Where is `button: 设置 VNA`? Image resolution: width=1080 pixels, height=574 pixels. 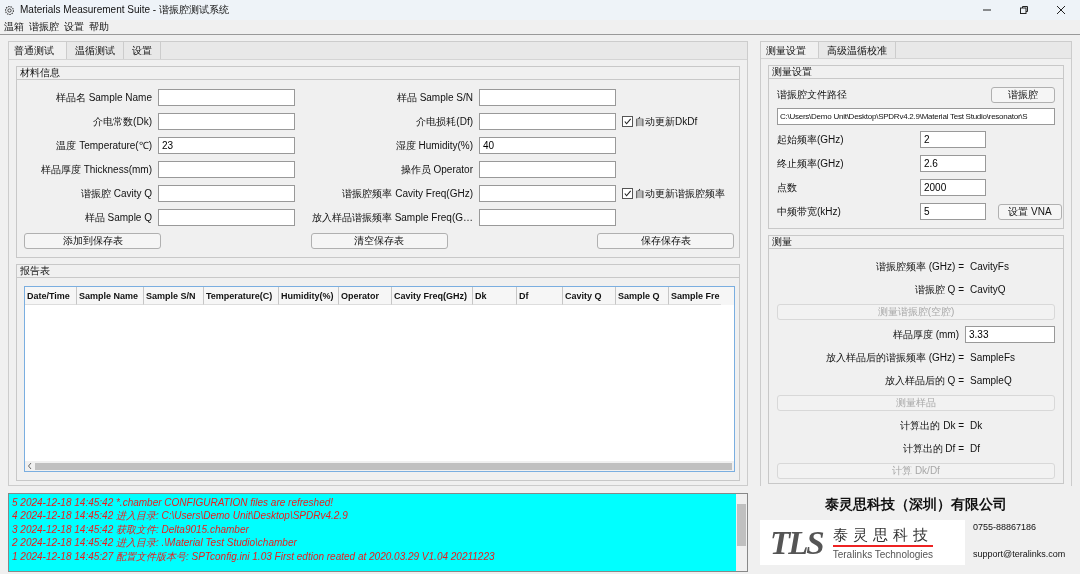
button: 设置 VNA is located at coordinates (1030, 211).